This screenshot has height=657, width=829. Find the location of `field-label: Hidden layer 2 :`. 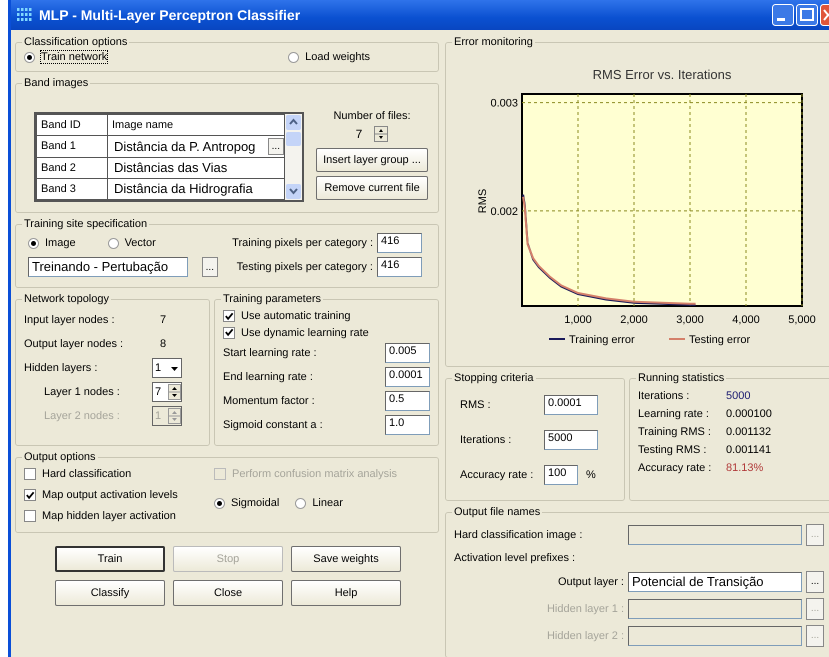

field-label: Hidden layer 2 : is located at coordinates (585, 636).